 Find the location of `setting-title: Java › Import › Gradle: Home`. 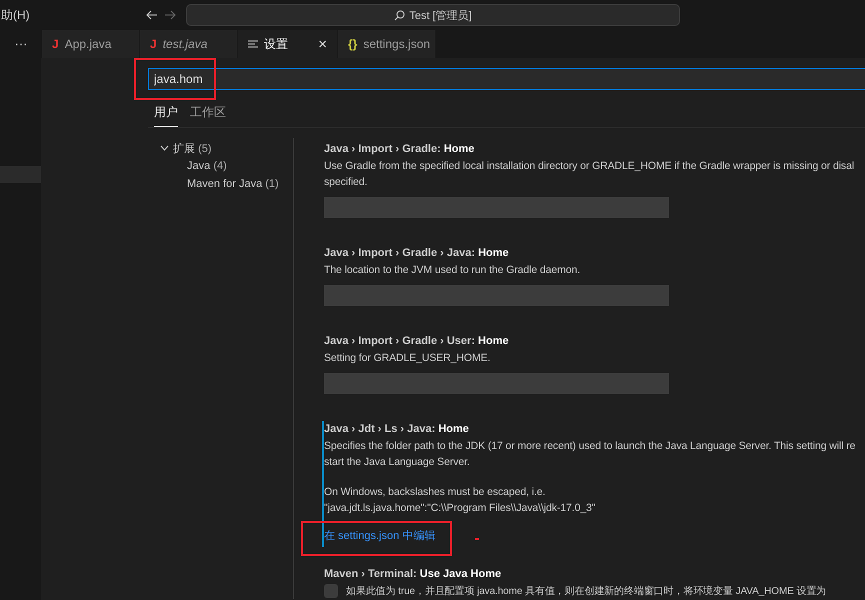

setting-title: Java › Import › Gradle: Home is located at coordinates (400, 149).